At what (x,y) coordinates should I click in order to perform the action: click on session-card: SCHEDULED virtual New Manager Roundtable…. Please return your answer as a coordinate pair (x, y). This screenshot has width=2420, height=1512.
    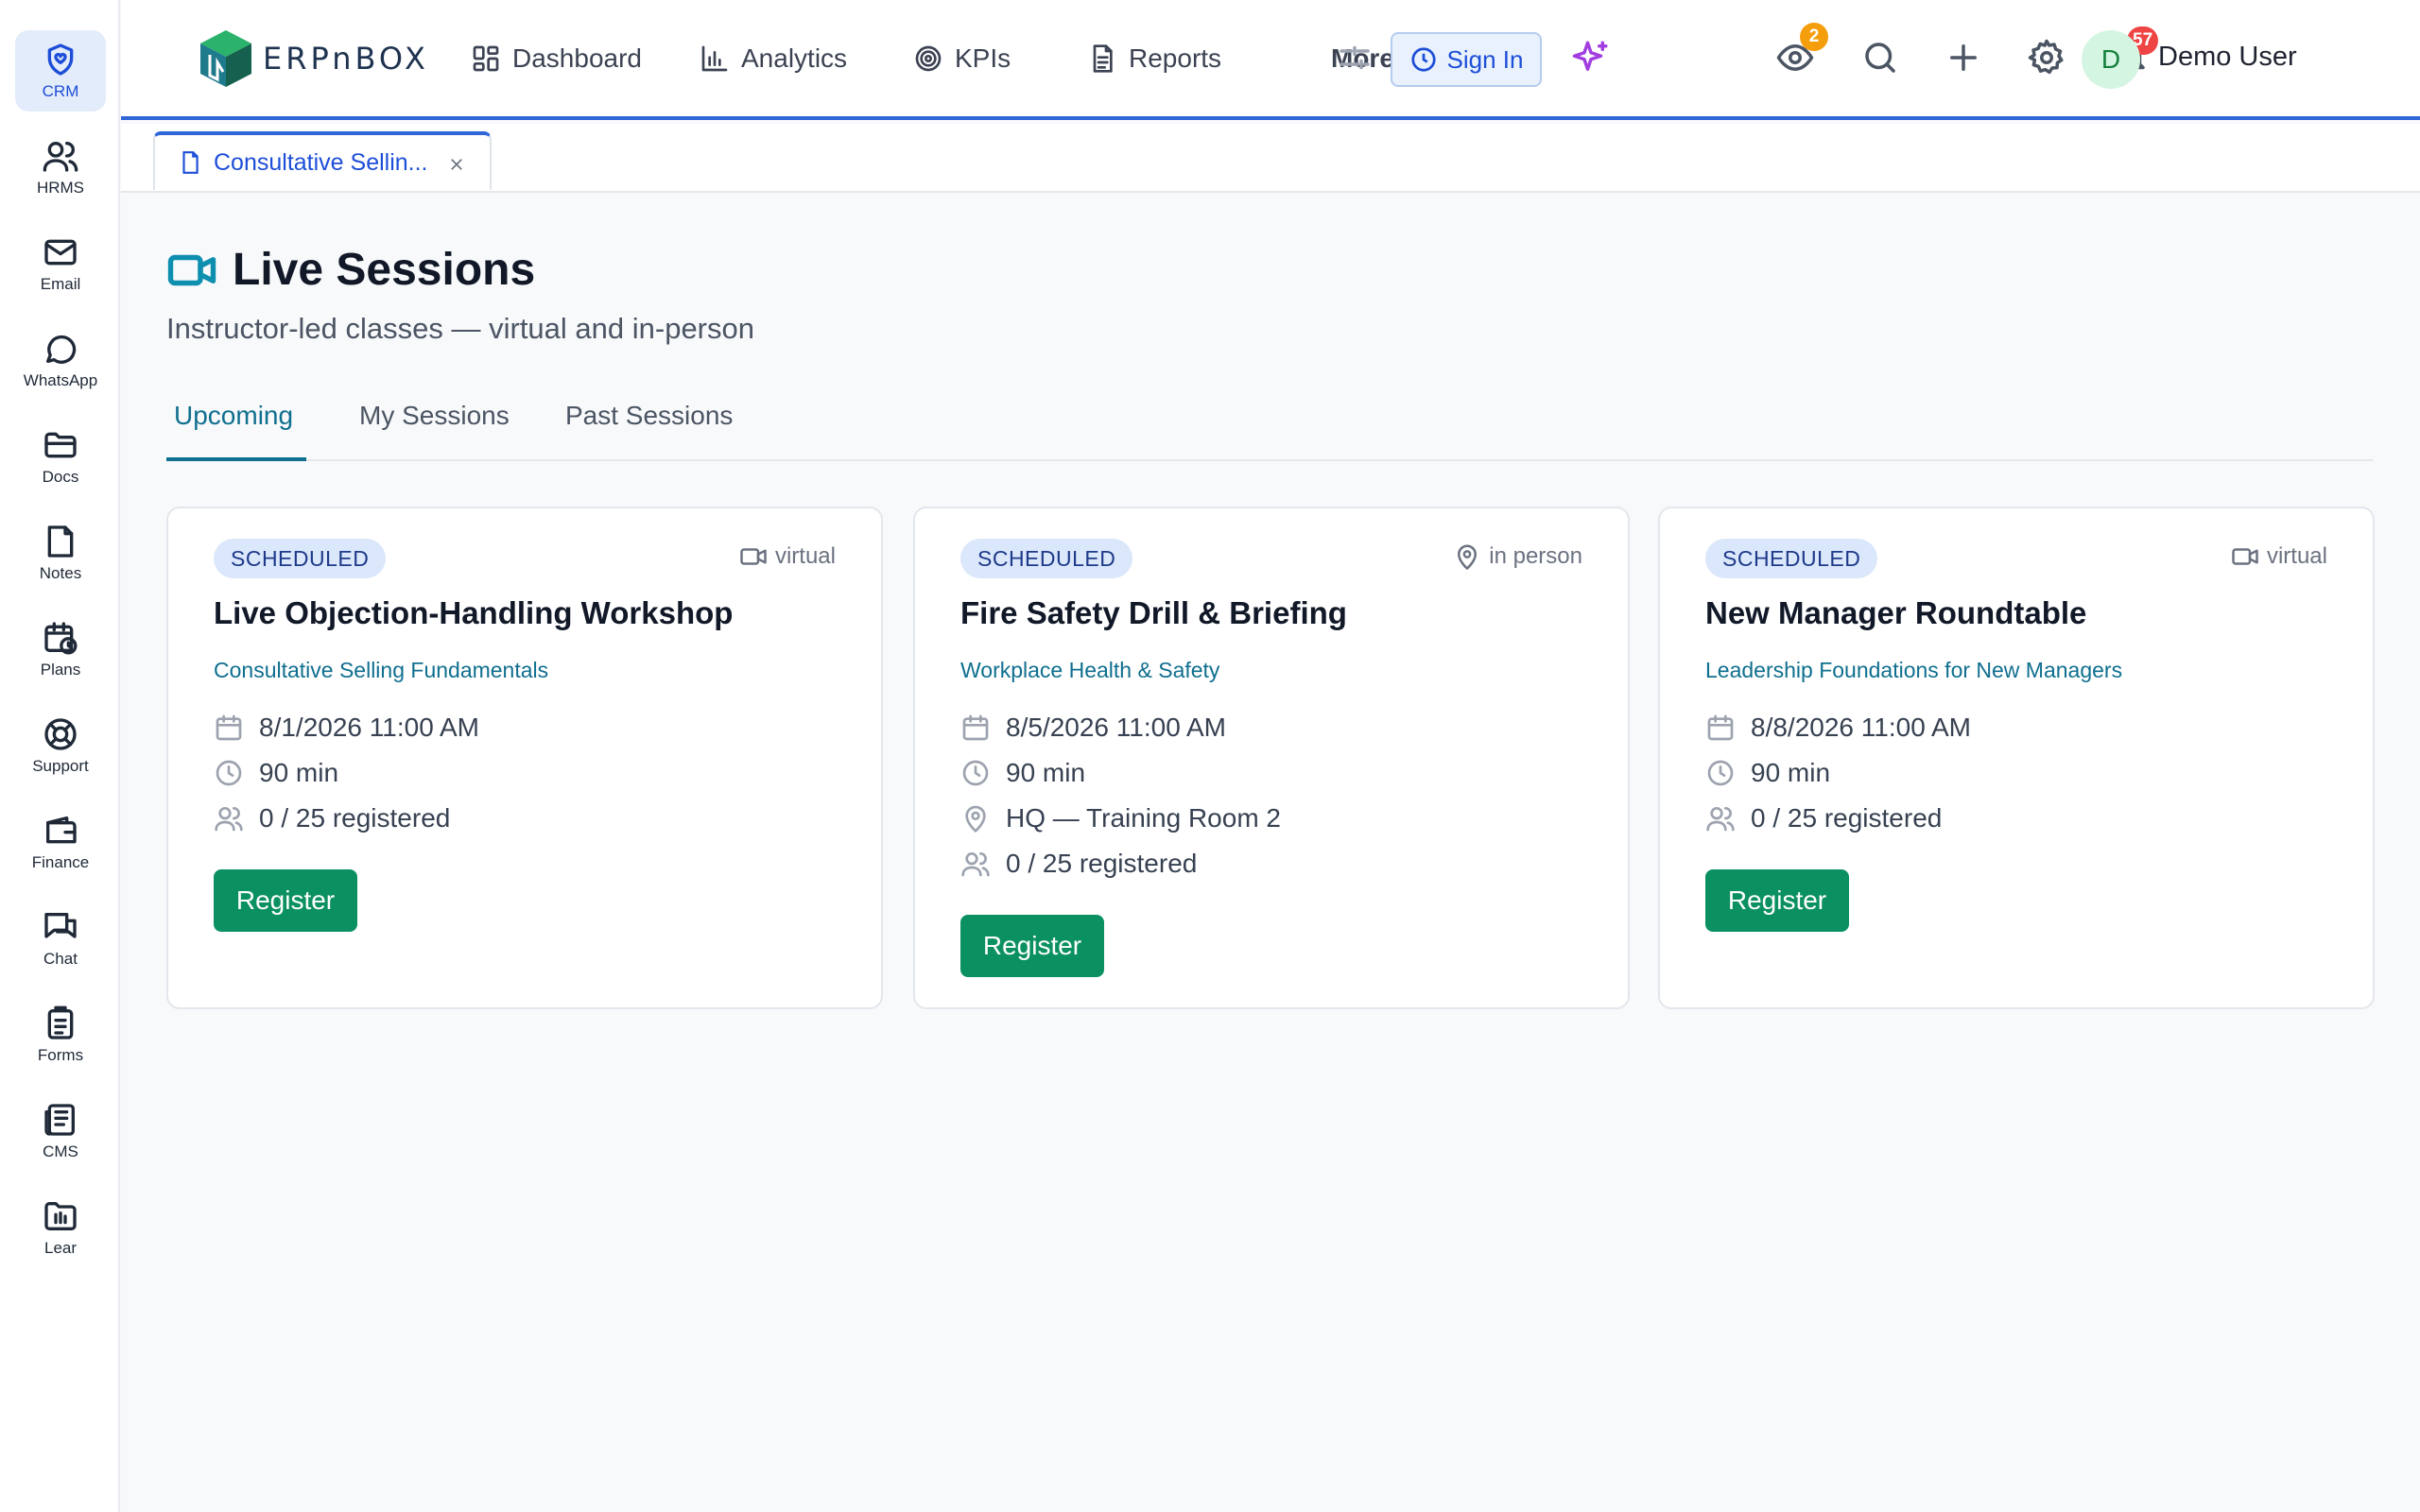
    Looking at the image, I should click on (2017, 758).